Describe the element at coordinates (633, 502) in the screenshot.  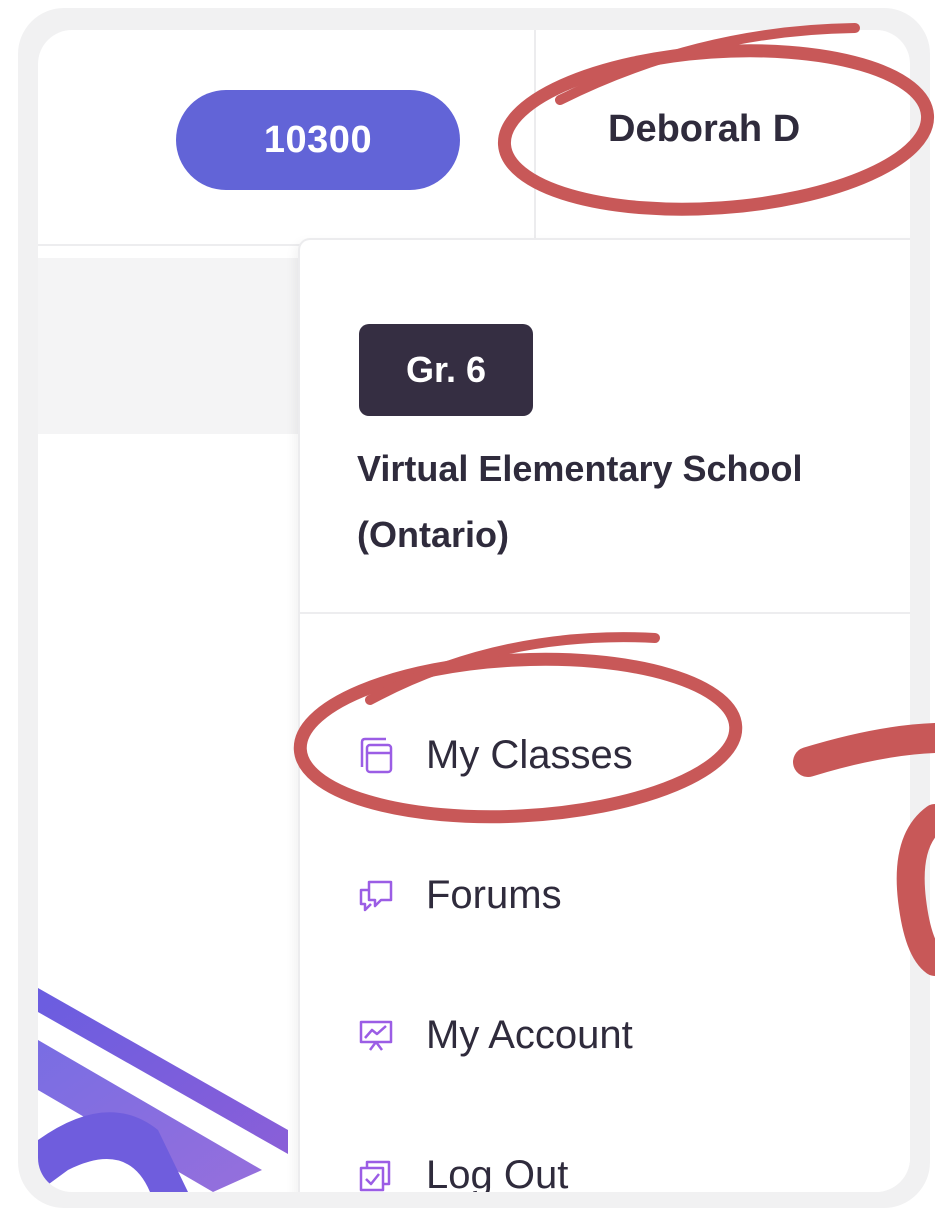
I see `school-name: Virtual Elementary School (Ontario)` at that location.